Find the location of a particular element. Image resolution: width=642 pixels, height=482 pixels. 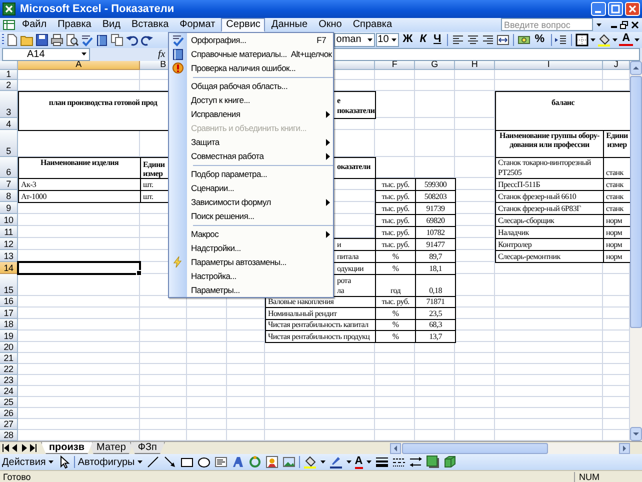

percent-button: % is located at coordinates (540, 39).